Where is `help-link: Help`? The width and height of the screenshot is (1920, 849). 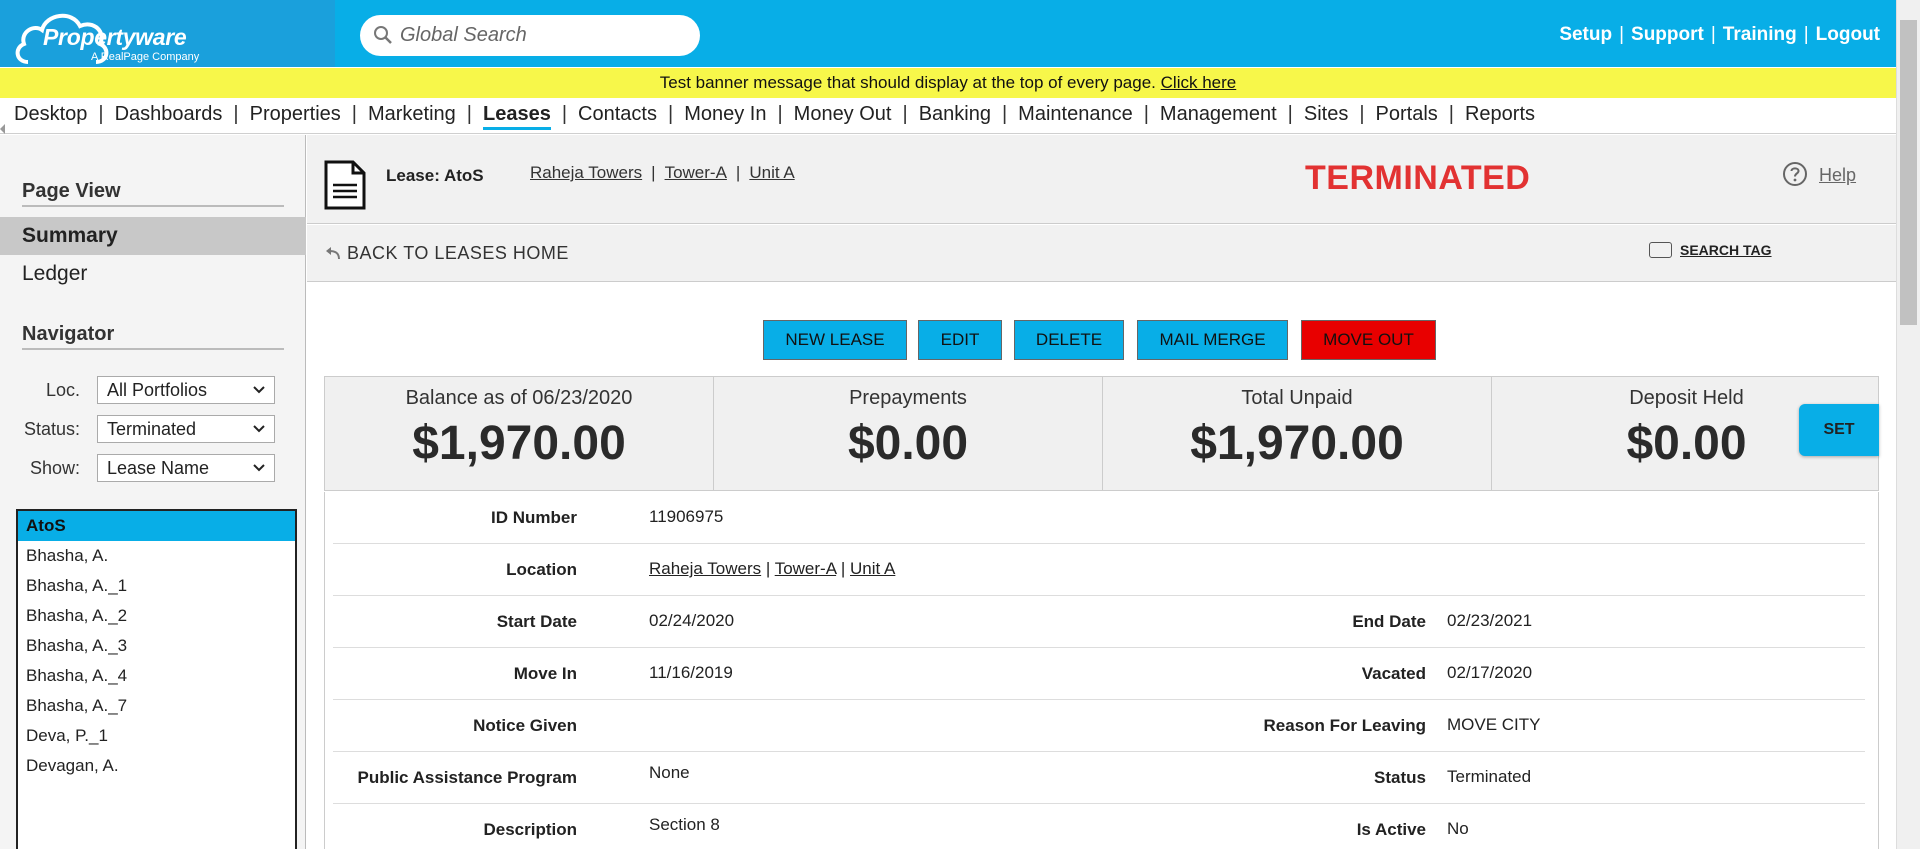 help-link: Help is located at coordinates (1819, 176).